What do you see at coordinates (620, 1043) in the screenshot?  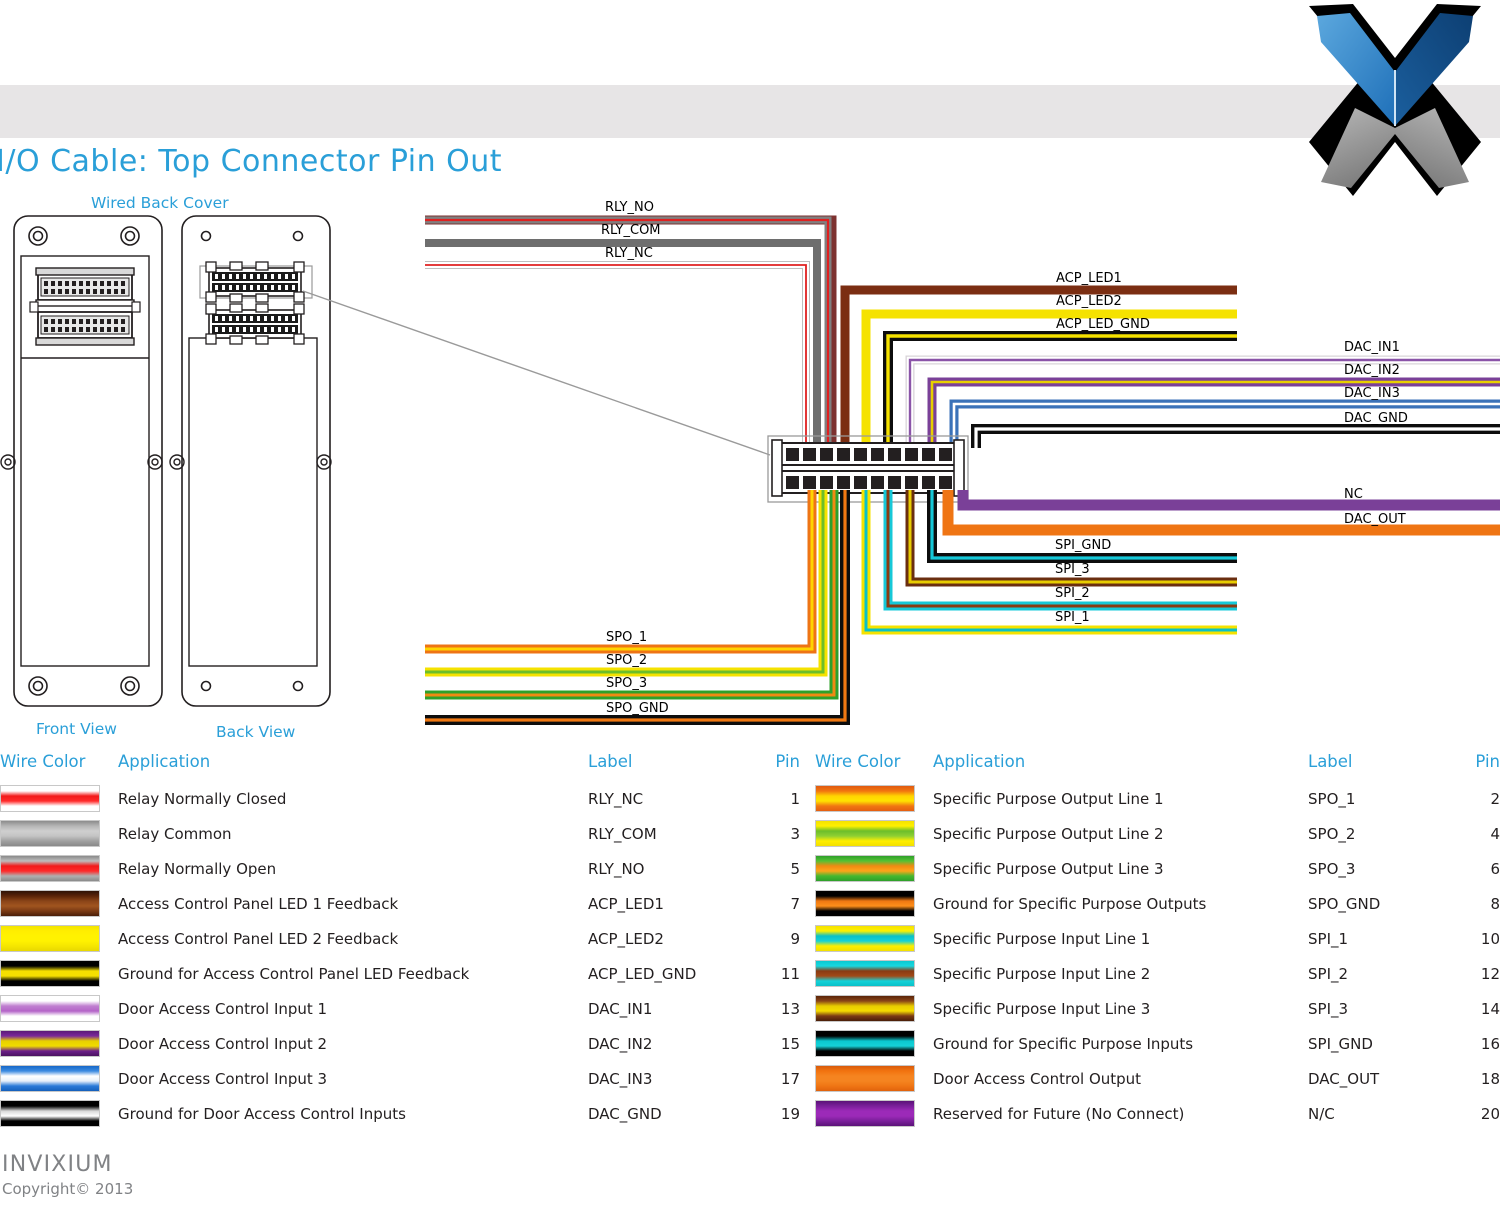 I see `label-cell: DAC_IN2` at bounding box center [620, 1043].